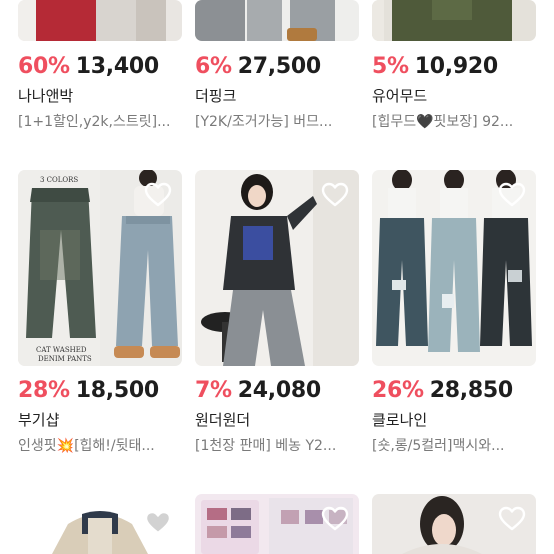 The height and width of the screenshot is (554, 554). What do you see at coordinates (108, 95) in the screenshot?
I see `shop-name: 나나앤박` at bounding box center [108, 95].